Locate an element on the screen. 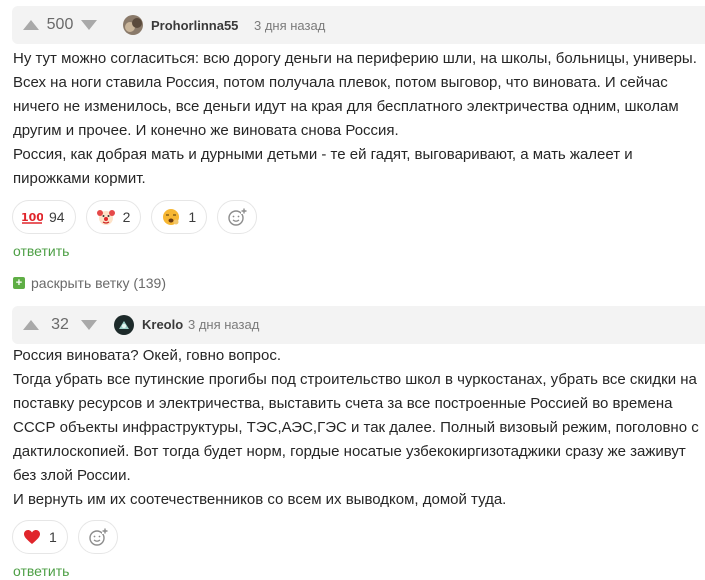 The image size is (705, 580). expand-thread-button: + раскрыть ветку (139) is located at coordinates (89, 283).